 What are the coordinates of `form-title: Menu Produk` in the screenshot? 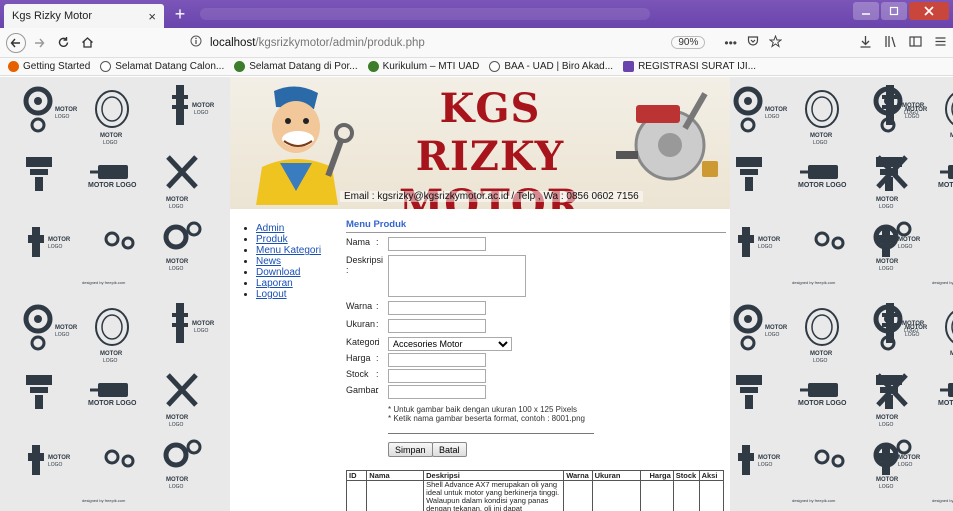 It's located at (536, 226).